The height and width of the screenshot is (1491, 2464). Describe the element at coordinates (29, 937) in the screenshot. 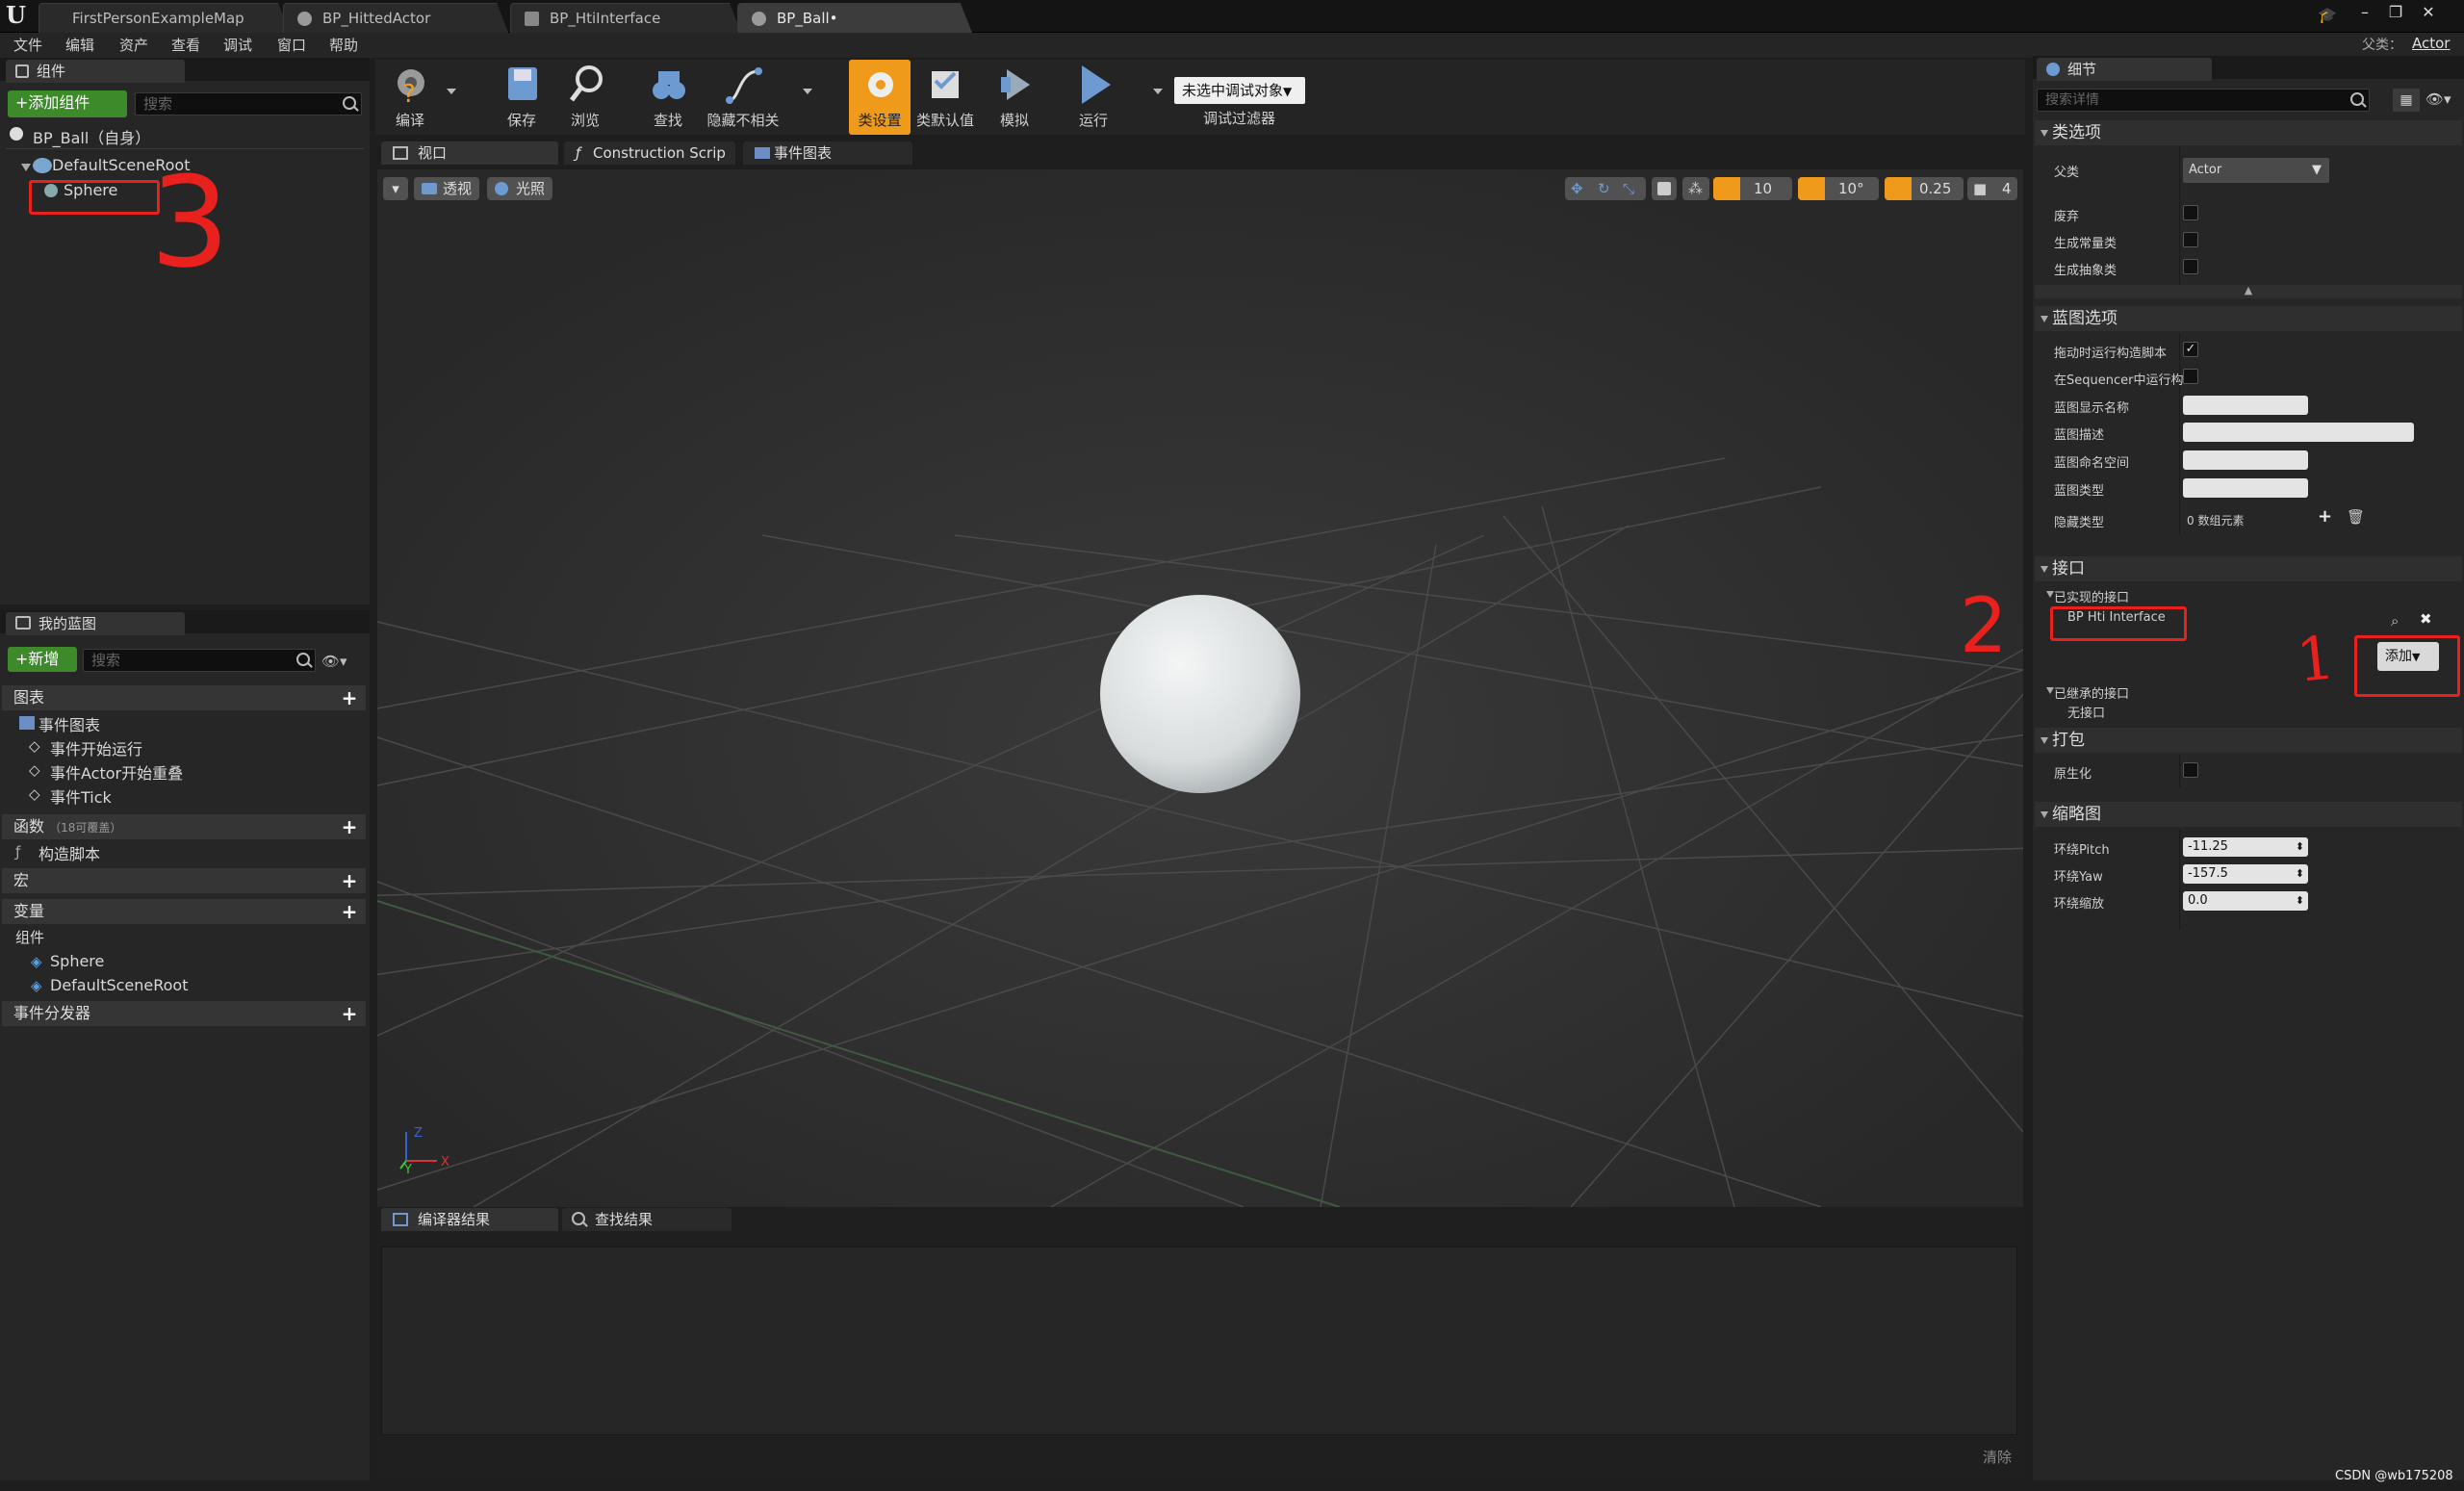

I see `components-category: 组件` at that location.